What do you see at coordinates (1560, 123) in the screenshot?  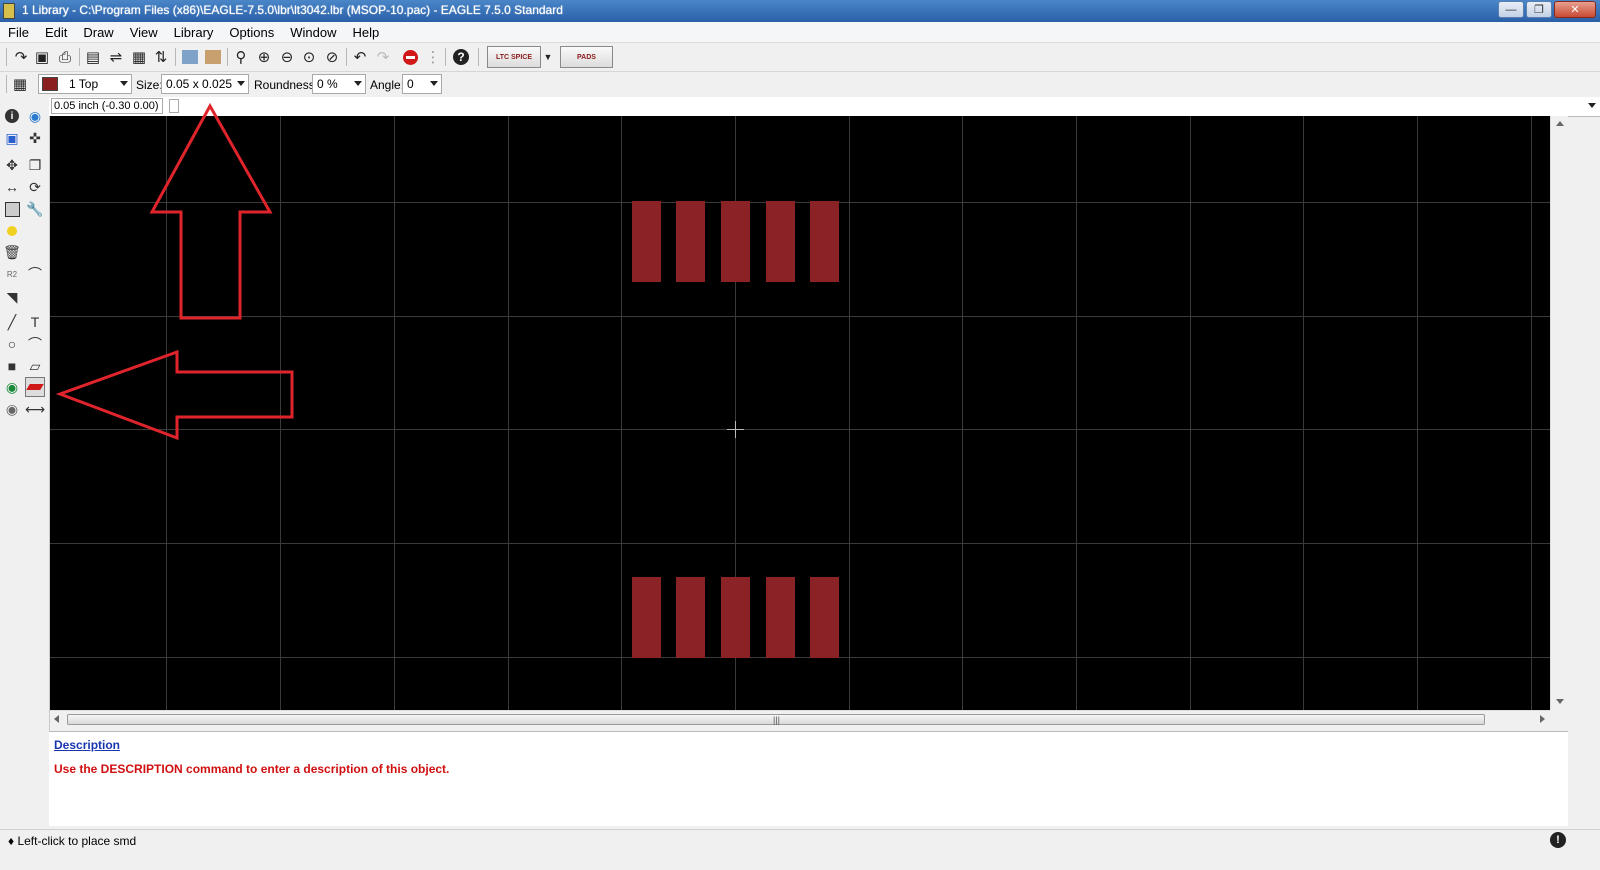 I see `scroll-up-icon` at bounding box center [1560, 123].